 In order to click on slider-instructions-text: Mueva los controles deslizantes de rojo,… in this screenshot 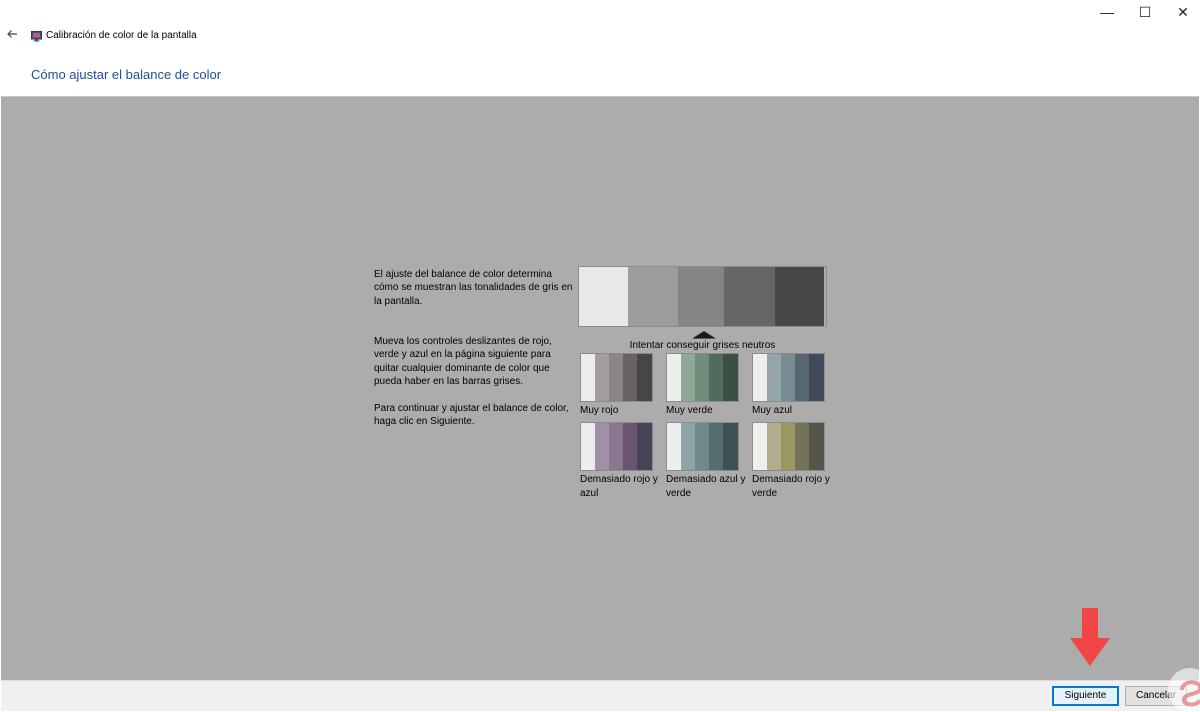, I will do `click(463, 361)`.